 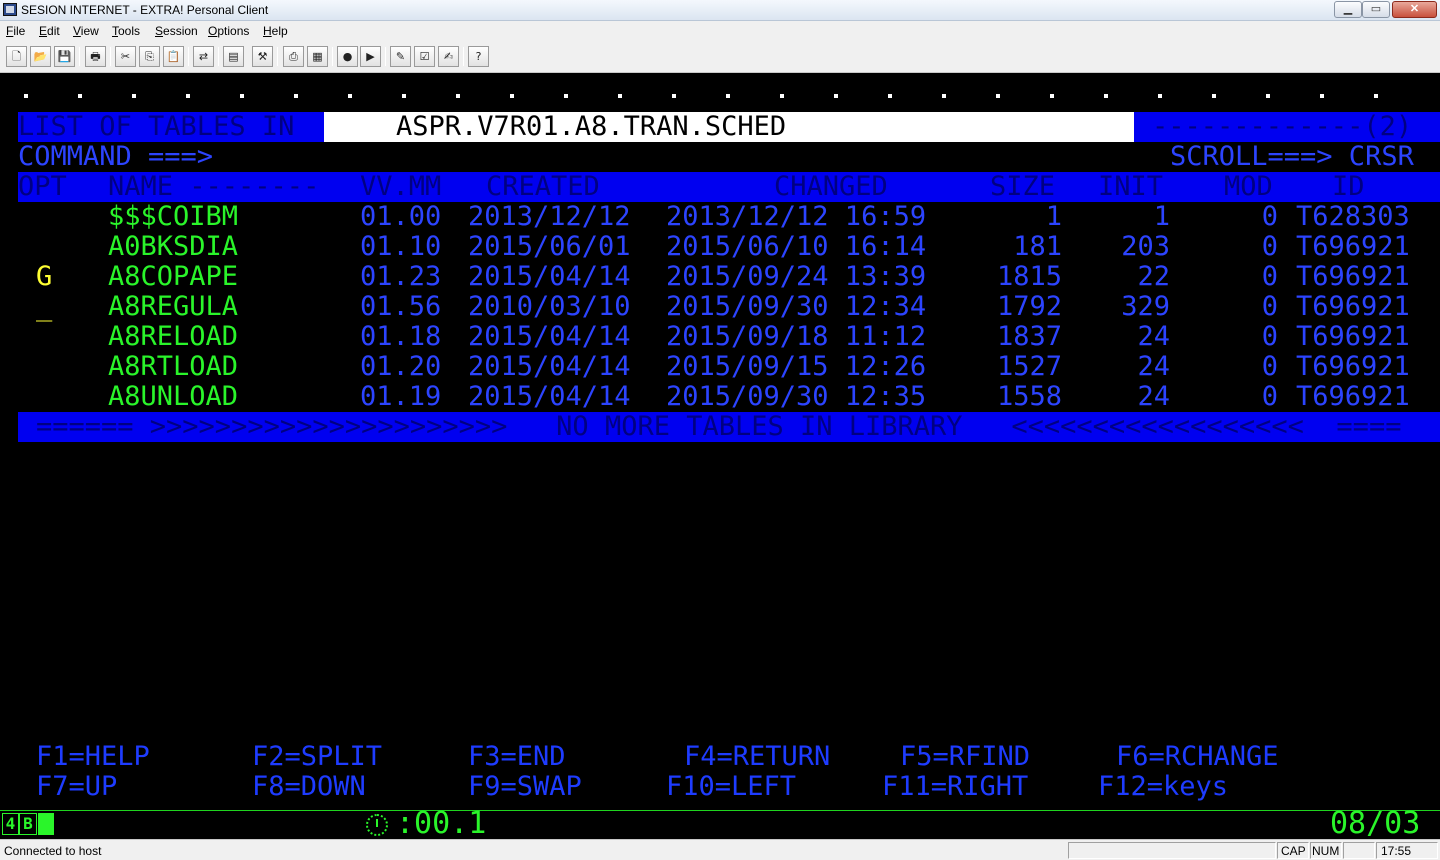 I want to click on connect-icon: ●, so click(x=347, y=56).